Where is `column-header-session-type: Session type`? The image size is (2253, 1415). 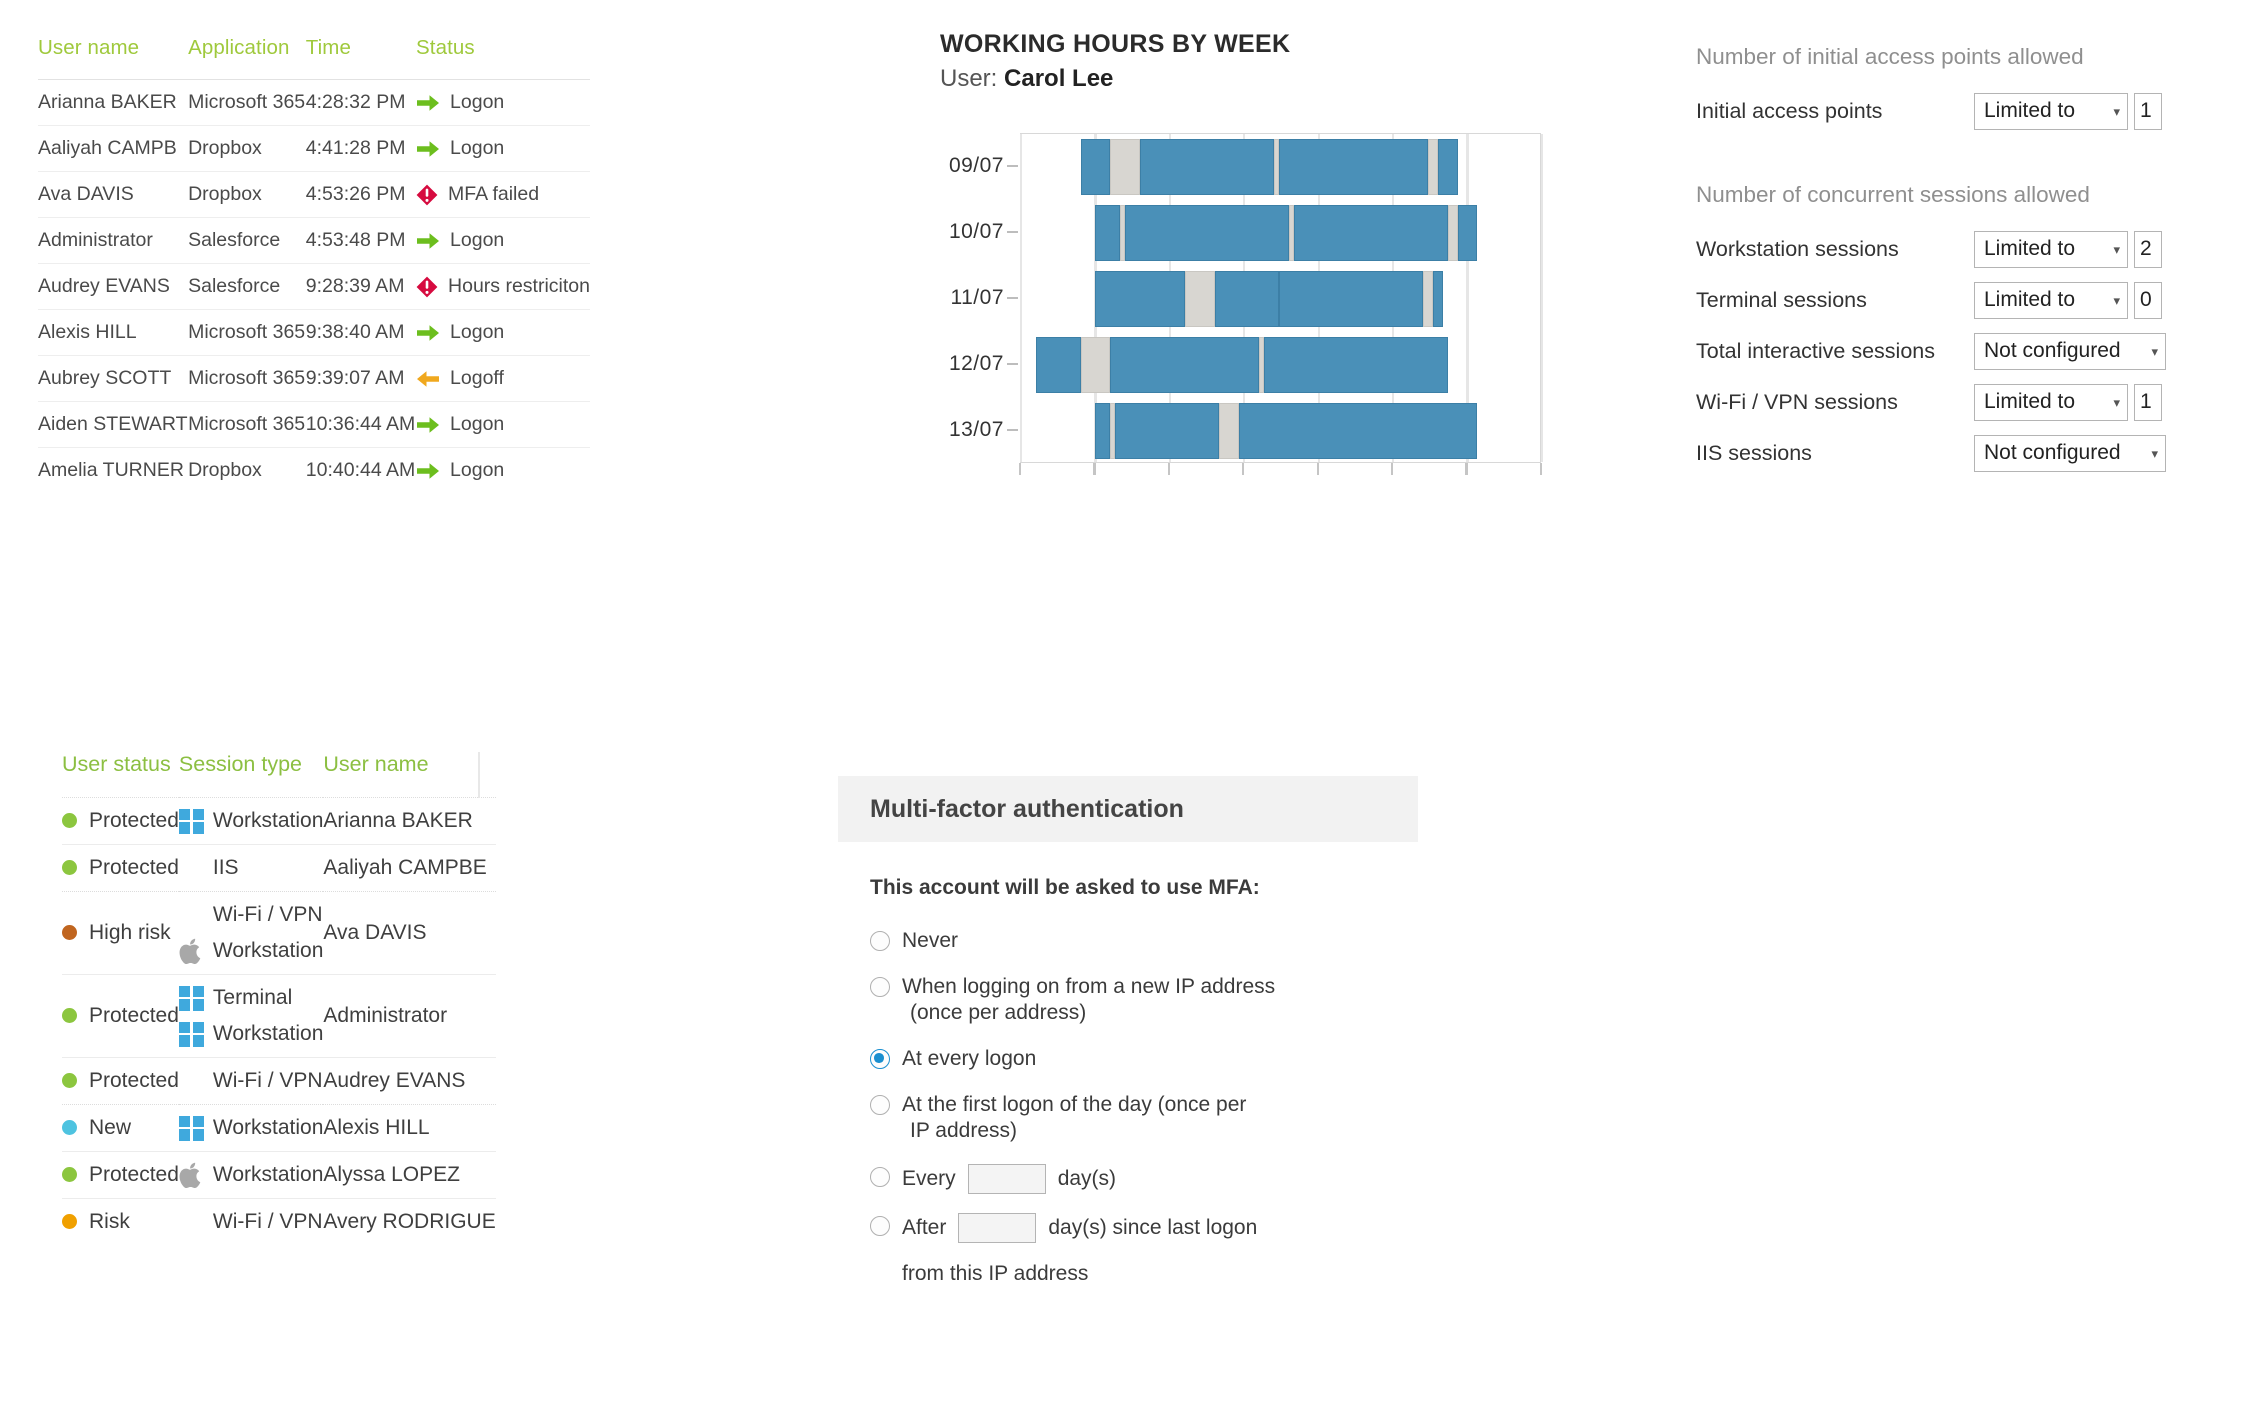
column-header-session-type: Session type is located at coordinates (251, 775).